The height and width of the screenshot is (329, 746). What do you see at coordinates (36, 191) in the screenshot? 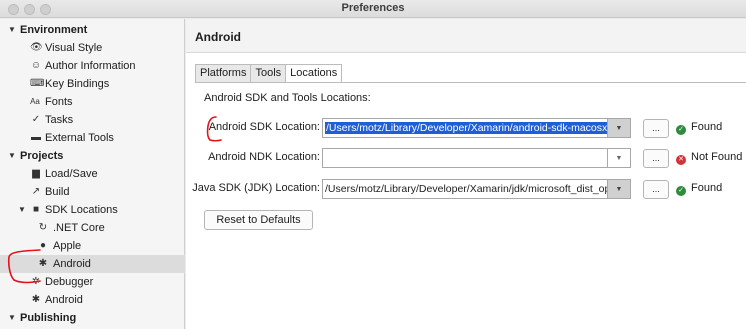
I see `hammer-icon: ↗` at bounding box center [36, 191].